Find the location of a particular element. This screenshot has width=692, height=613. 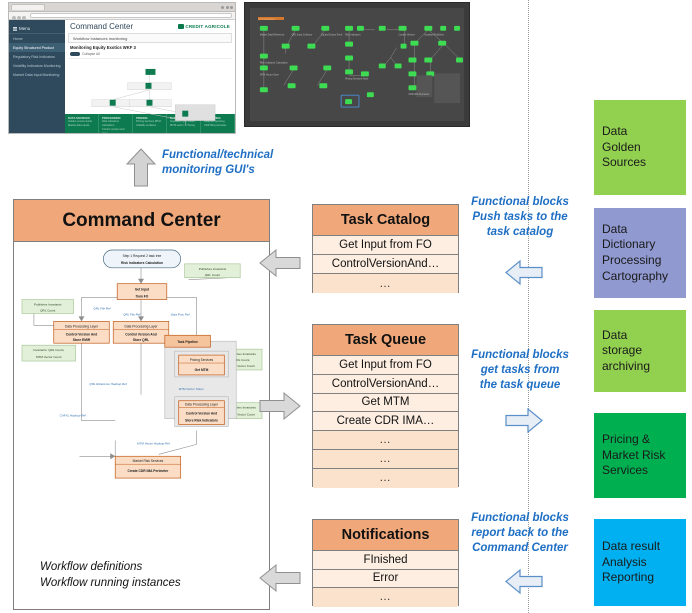

task-queue-row: Get MTM is located at coordinates (385, 403).